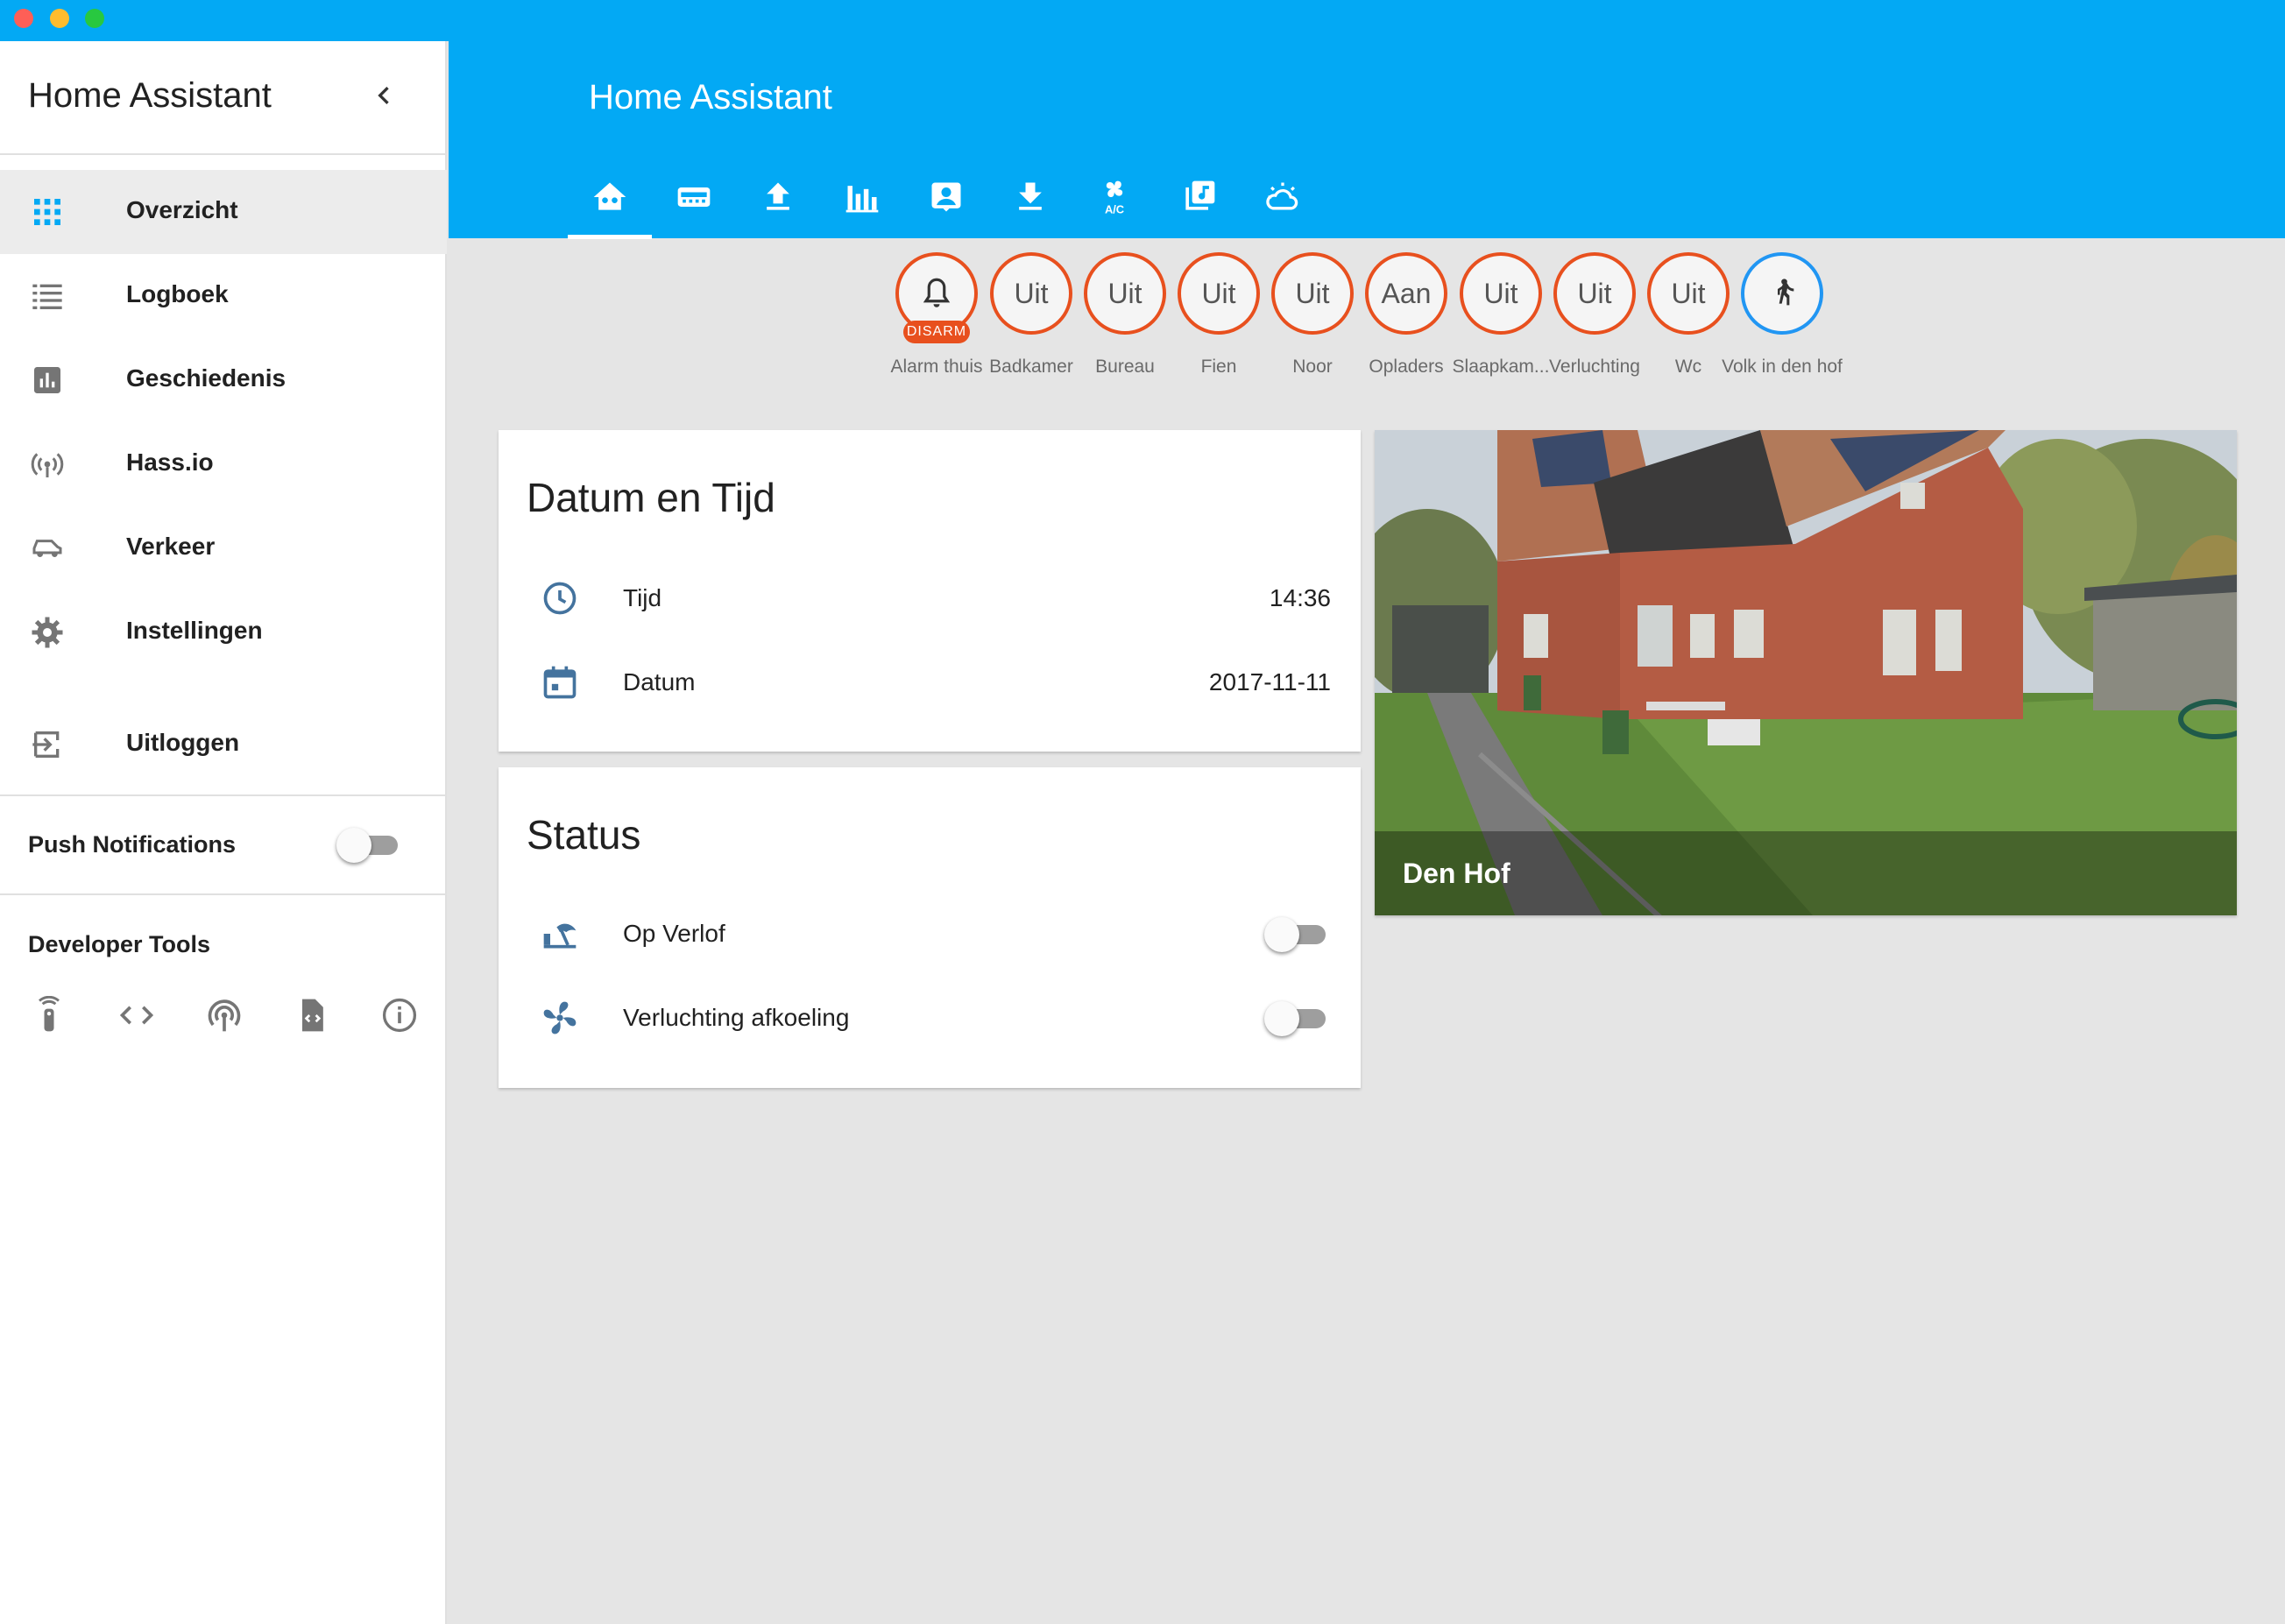 The image size is (2285, 1624). I want to click on sidebar-title: Home Assistant, so click(150, 95).